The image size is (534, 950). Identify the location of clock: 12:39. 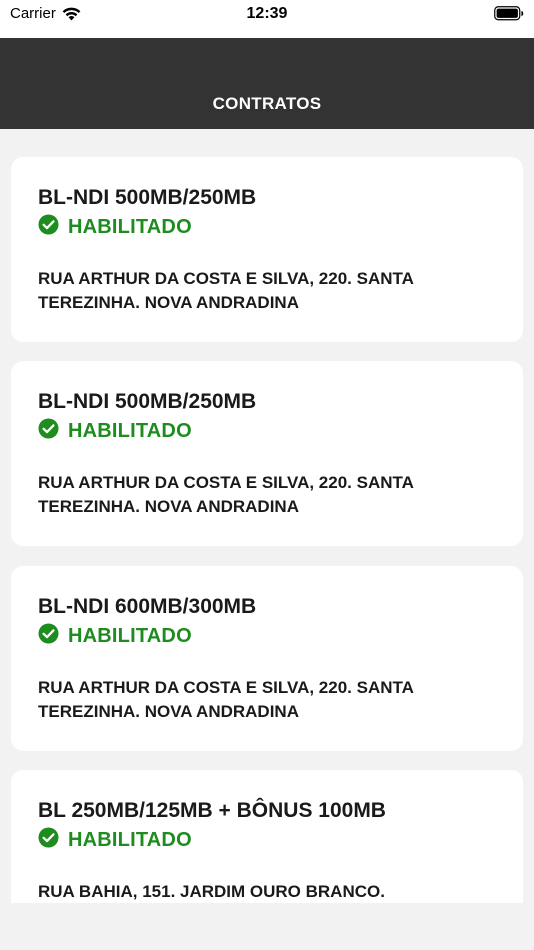
(267, 13).